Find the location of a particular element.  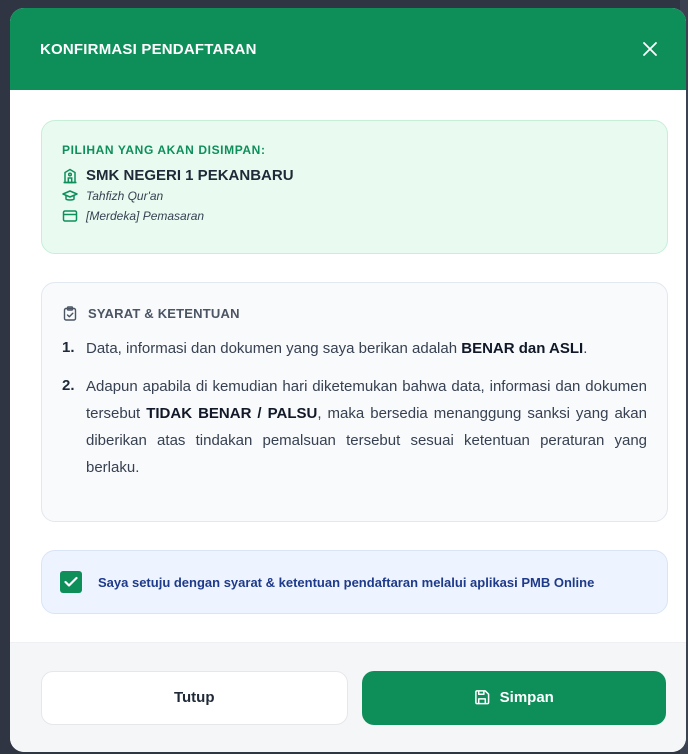

school-icon is located at coordinates (70, 176).